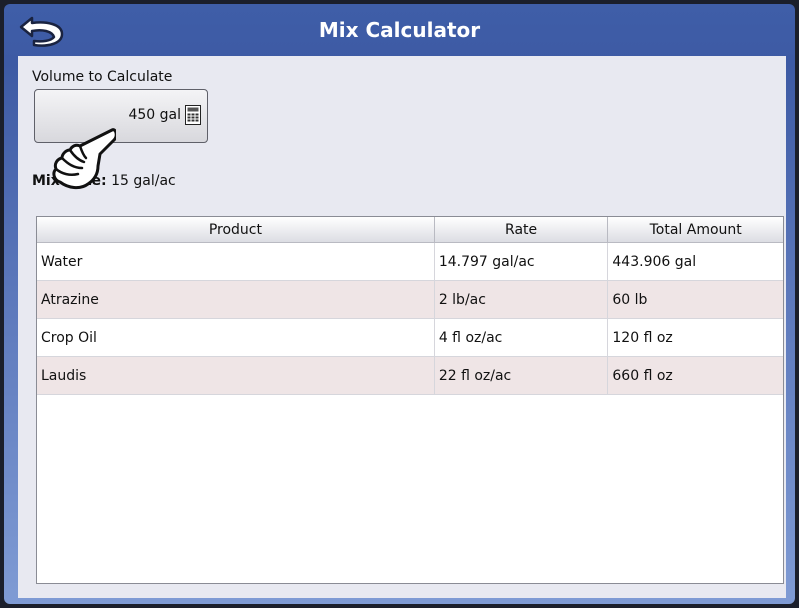 The width and height of the screenshot is (799, 608). What do you see at coordinates (521, 261) in the screenshot?
I see `rate-cell: 14.797 gal/ac` at bounding box center [521, 261].